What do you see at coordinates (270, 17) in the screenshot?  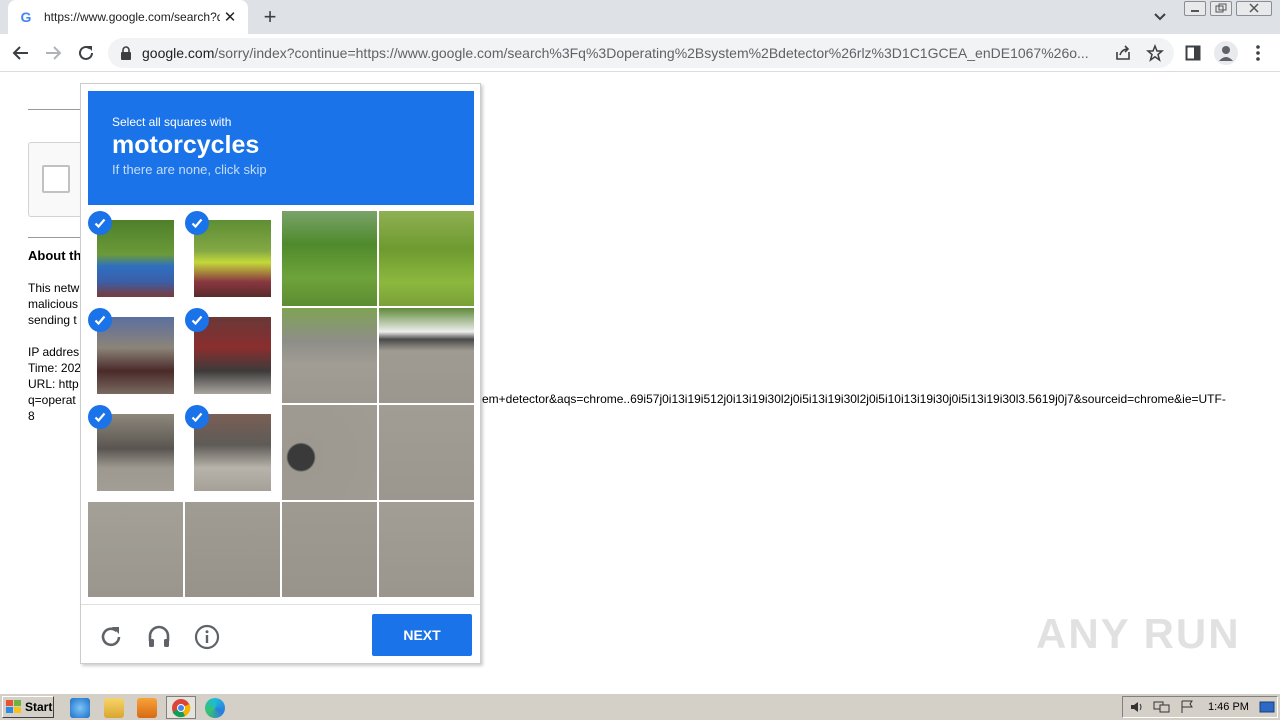 I see `new-tab-button: +` at bounding box center [270, 17].